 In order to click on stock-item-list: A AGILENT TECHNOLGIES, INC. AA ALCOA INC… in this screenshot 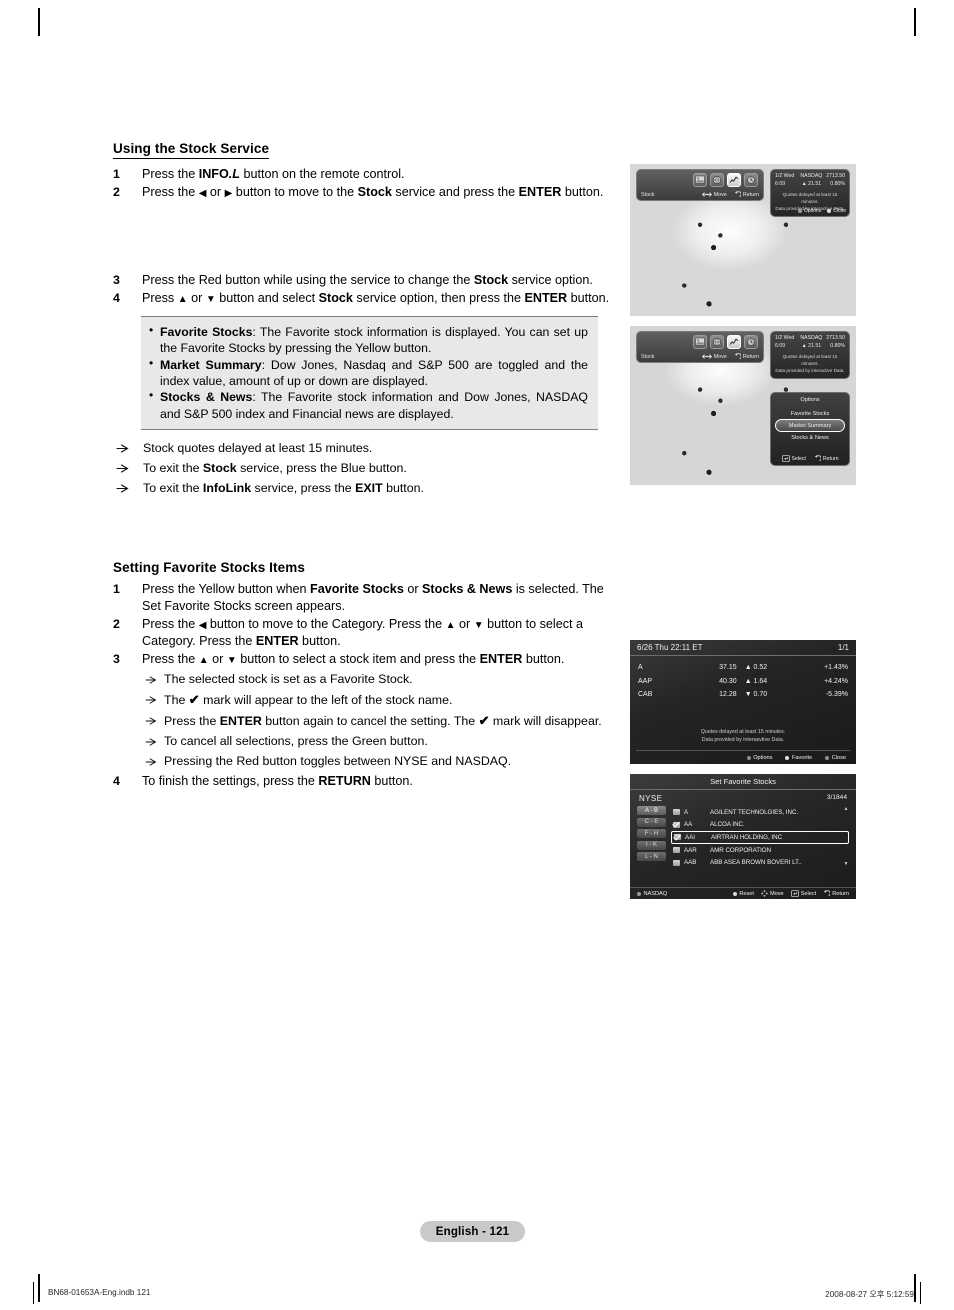, I will do `click(757, 837)`.